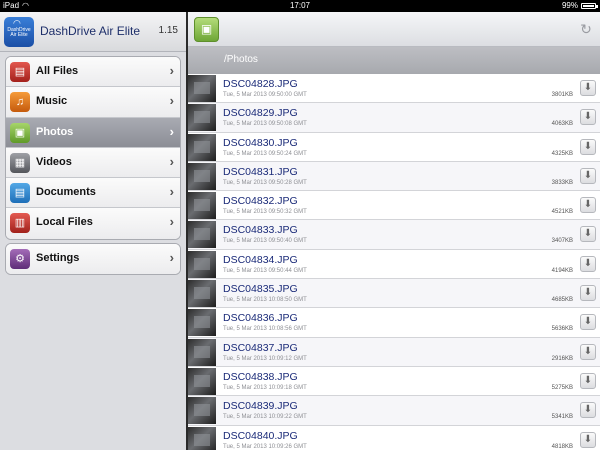 This screenshot has height=450, width=600. What do you see at coordinates (260, 376) in the screenshot?
I see `file-name: DSC04838.JPG` at bounding box center [260, 376].